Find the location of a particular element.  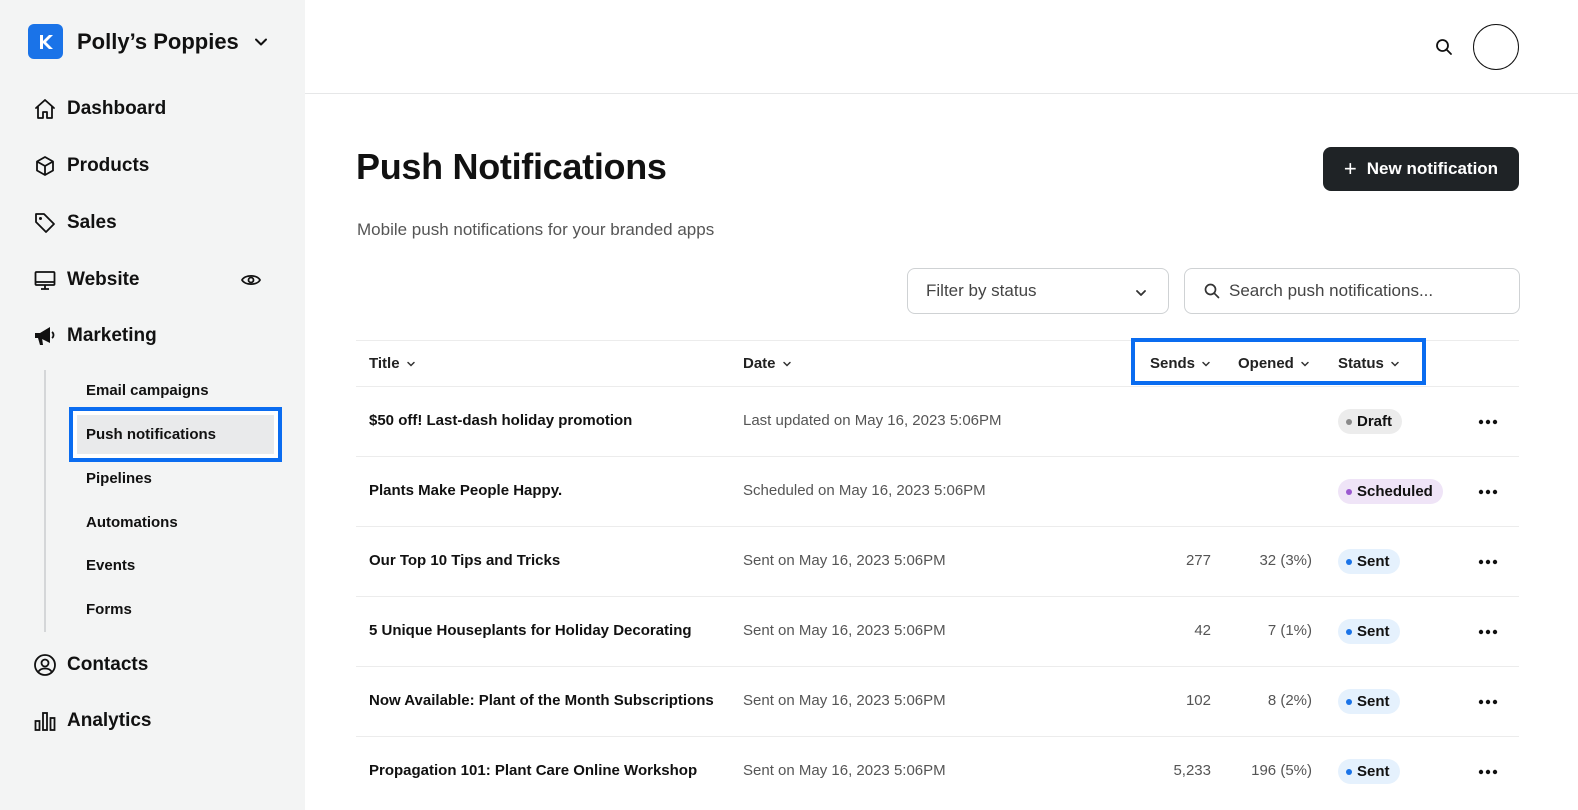

column-header-label: Title is located at coordinates (384, 363).